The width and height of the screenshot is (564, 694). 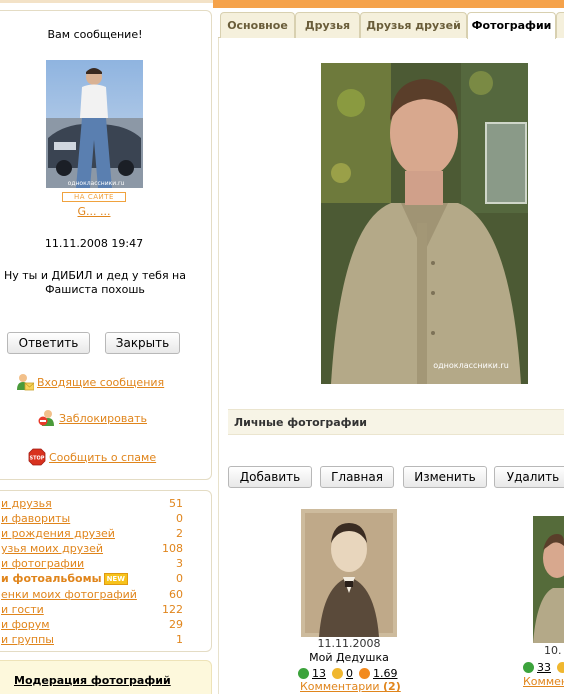 What do you see at coordinates (95, 34) in the screenshot?
I see `message-title: Вам сообщение!` at bounding box center [95, 34].